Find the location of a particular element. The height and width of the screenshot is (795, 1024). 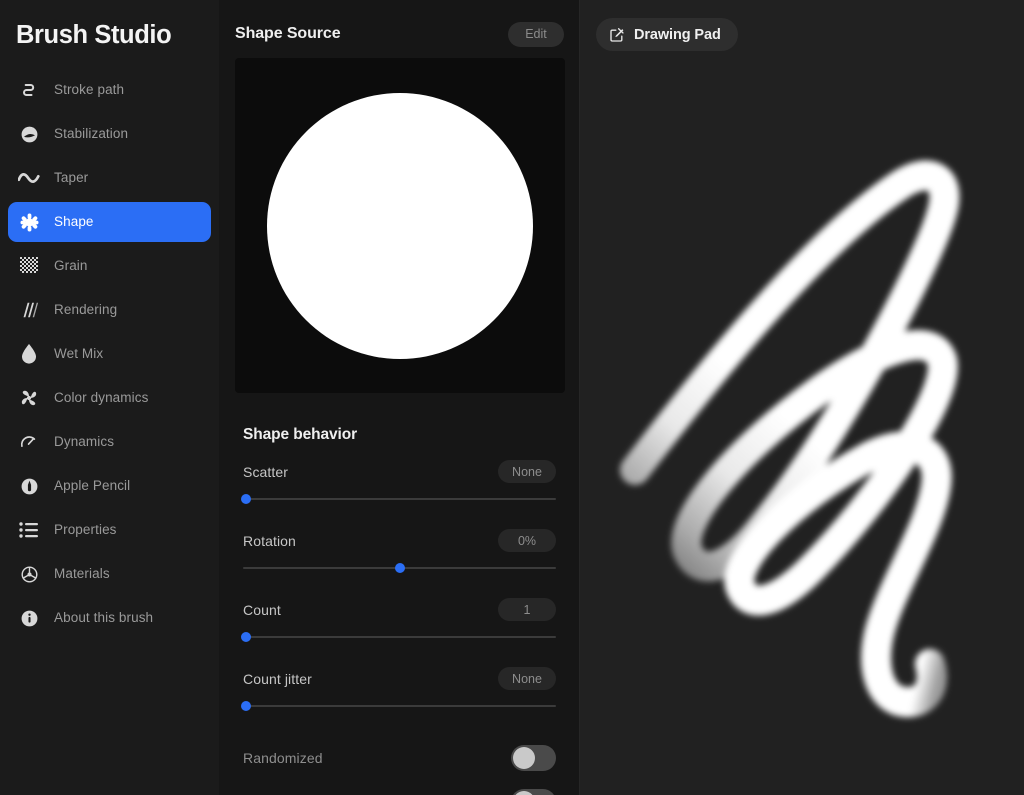

sidebar-item-taper: Taper is located at coordinates (109, 178).